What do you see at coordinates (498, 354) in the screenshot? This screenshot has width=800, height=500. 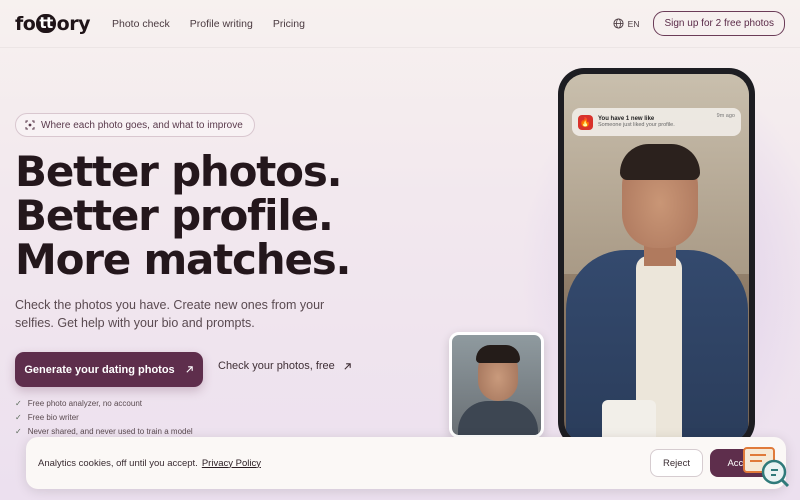 I see `selfie-hair` at bounding box center [498, 354].